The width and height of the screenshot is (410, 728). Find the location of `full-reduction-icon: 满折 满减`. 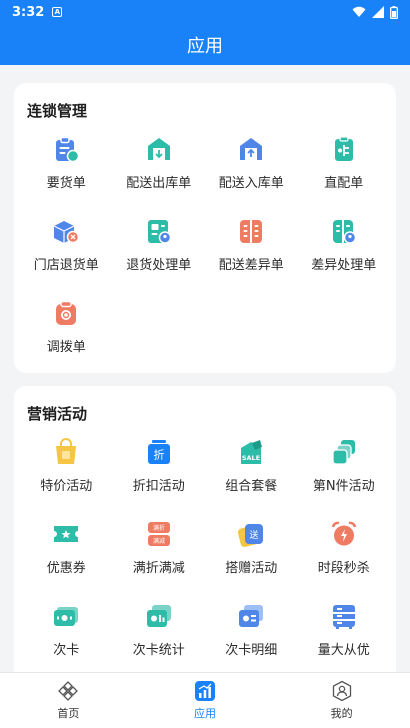

full-reduction-icon: 满折 满减 is located at coordinates (158, 534).